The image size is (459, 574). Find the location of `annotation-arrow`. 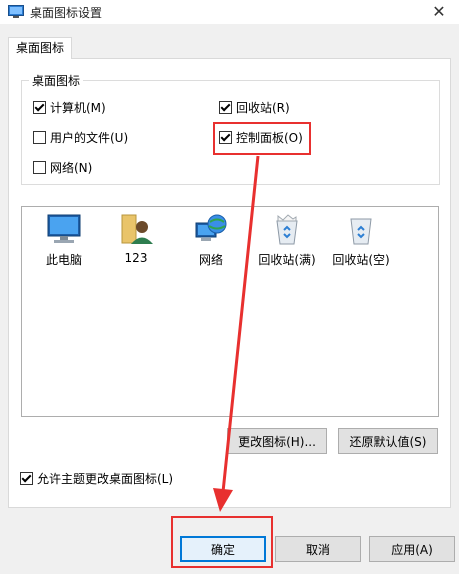

annotation-arrow is located at coordinates (236, 333).